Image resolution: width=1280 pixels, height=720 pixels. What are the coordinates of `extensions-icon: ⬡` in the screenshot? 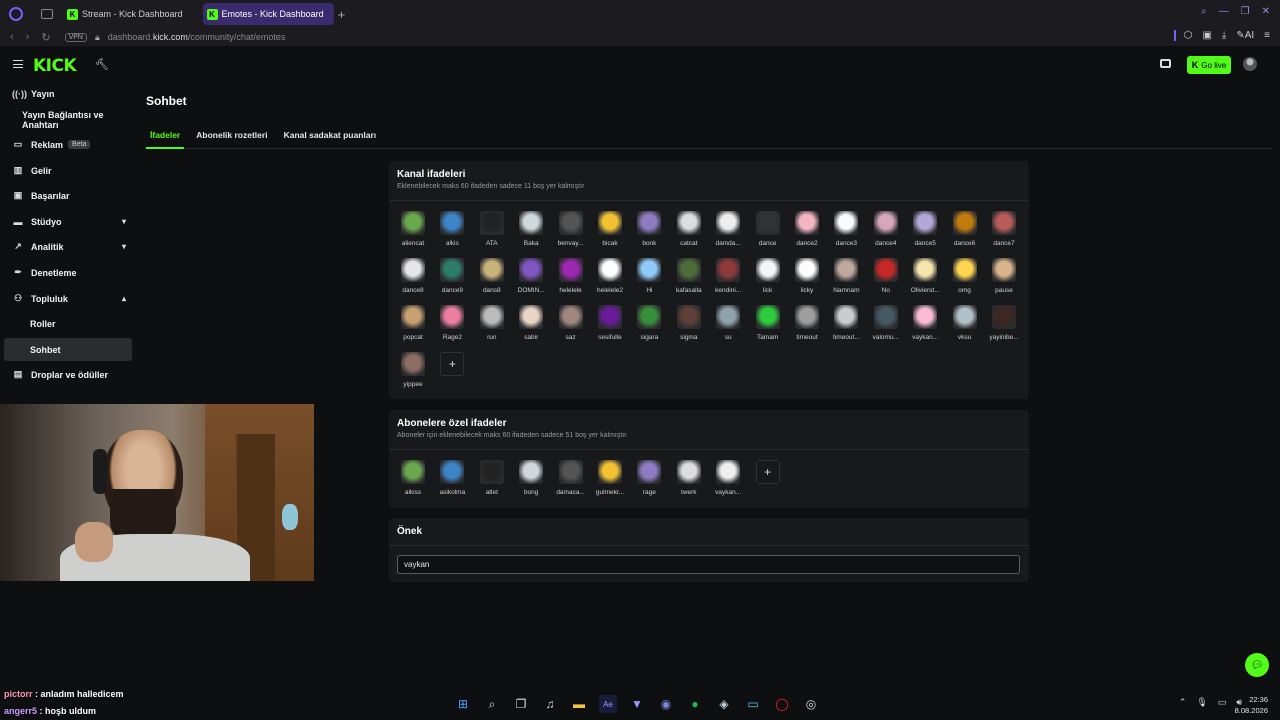 It's located at (1182, 35).